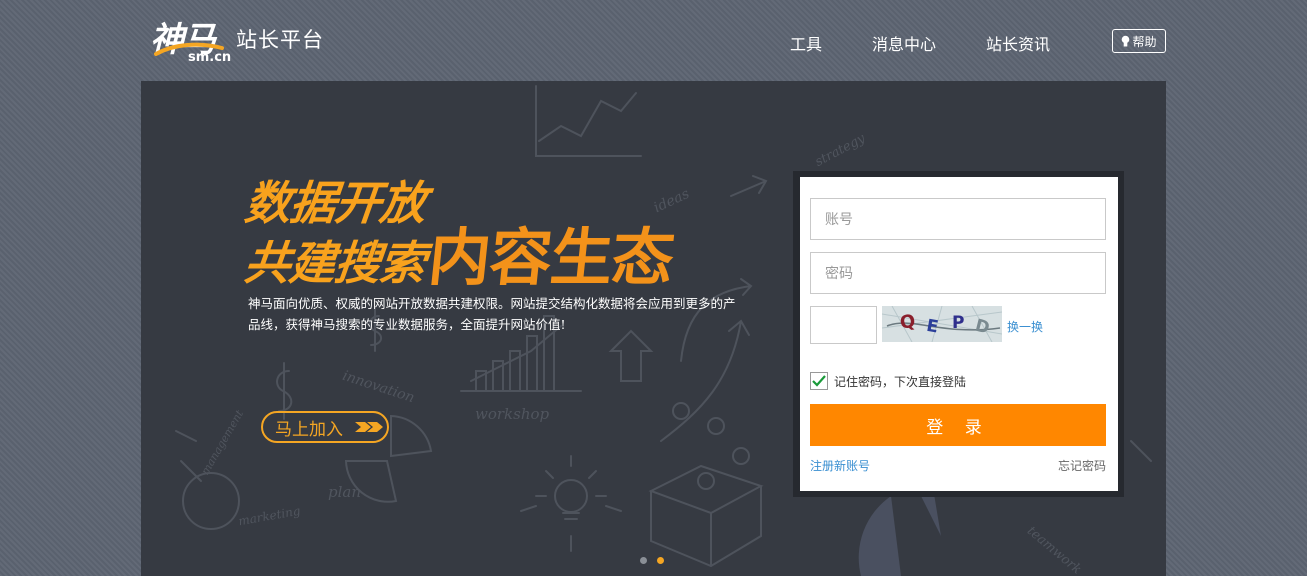 This screenshot has height=576, width=1307. What do you see at coordinates (1144, 41) in the screenshot?
I see `help-label: 帮助` at bounding box center [1144, 41].